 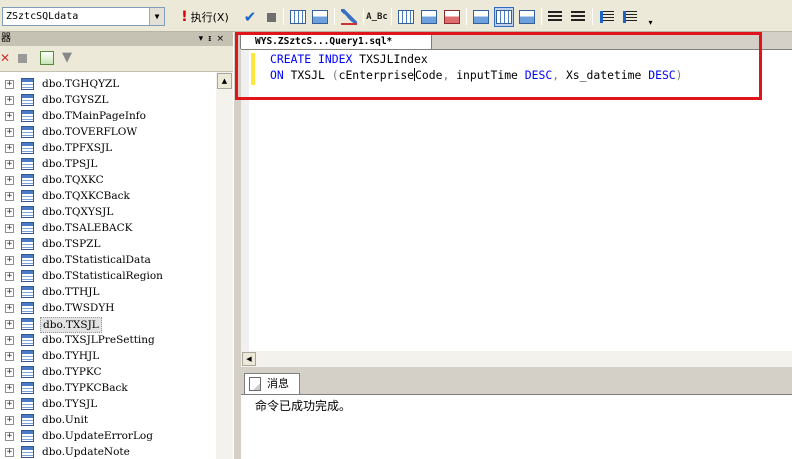 I want to click on messages-tab: 消息, so click(x=272, y=383).